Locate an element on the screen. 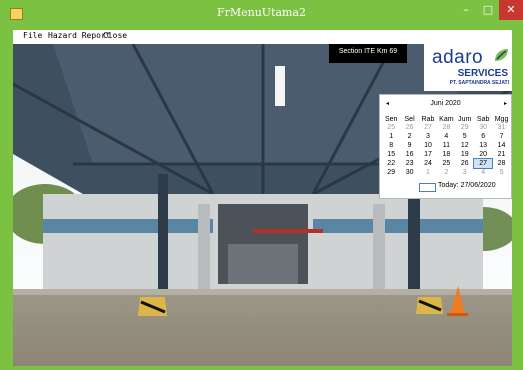 The image size is (523, 370). calendar-day: 7 is located at coordinates (501, 136).